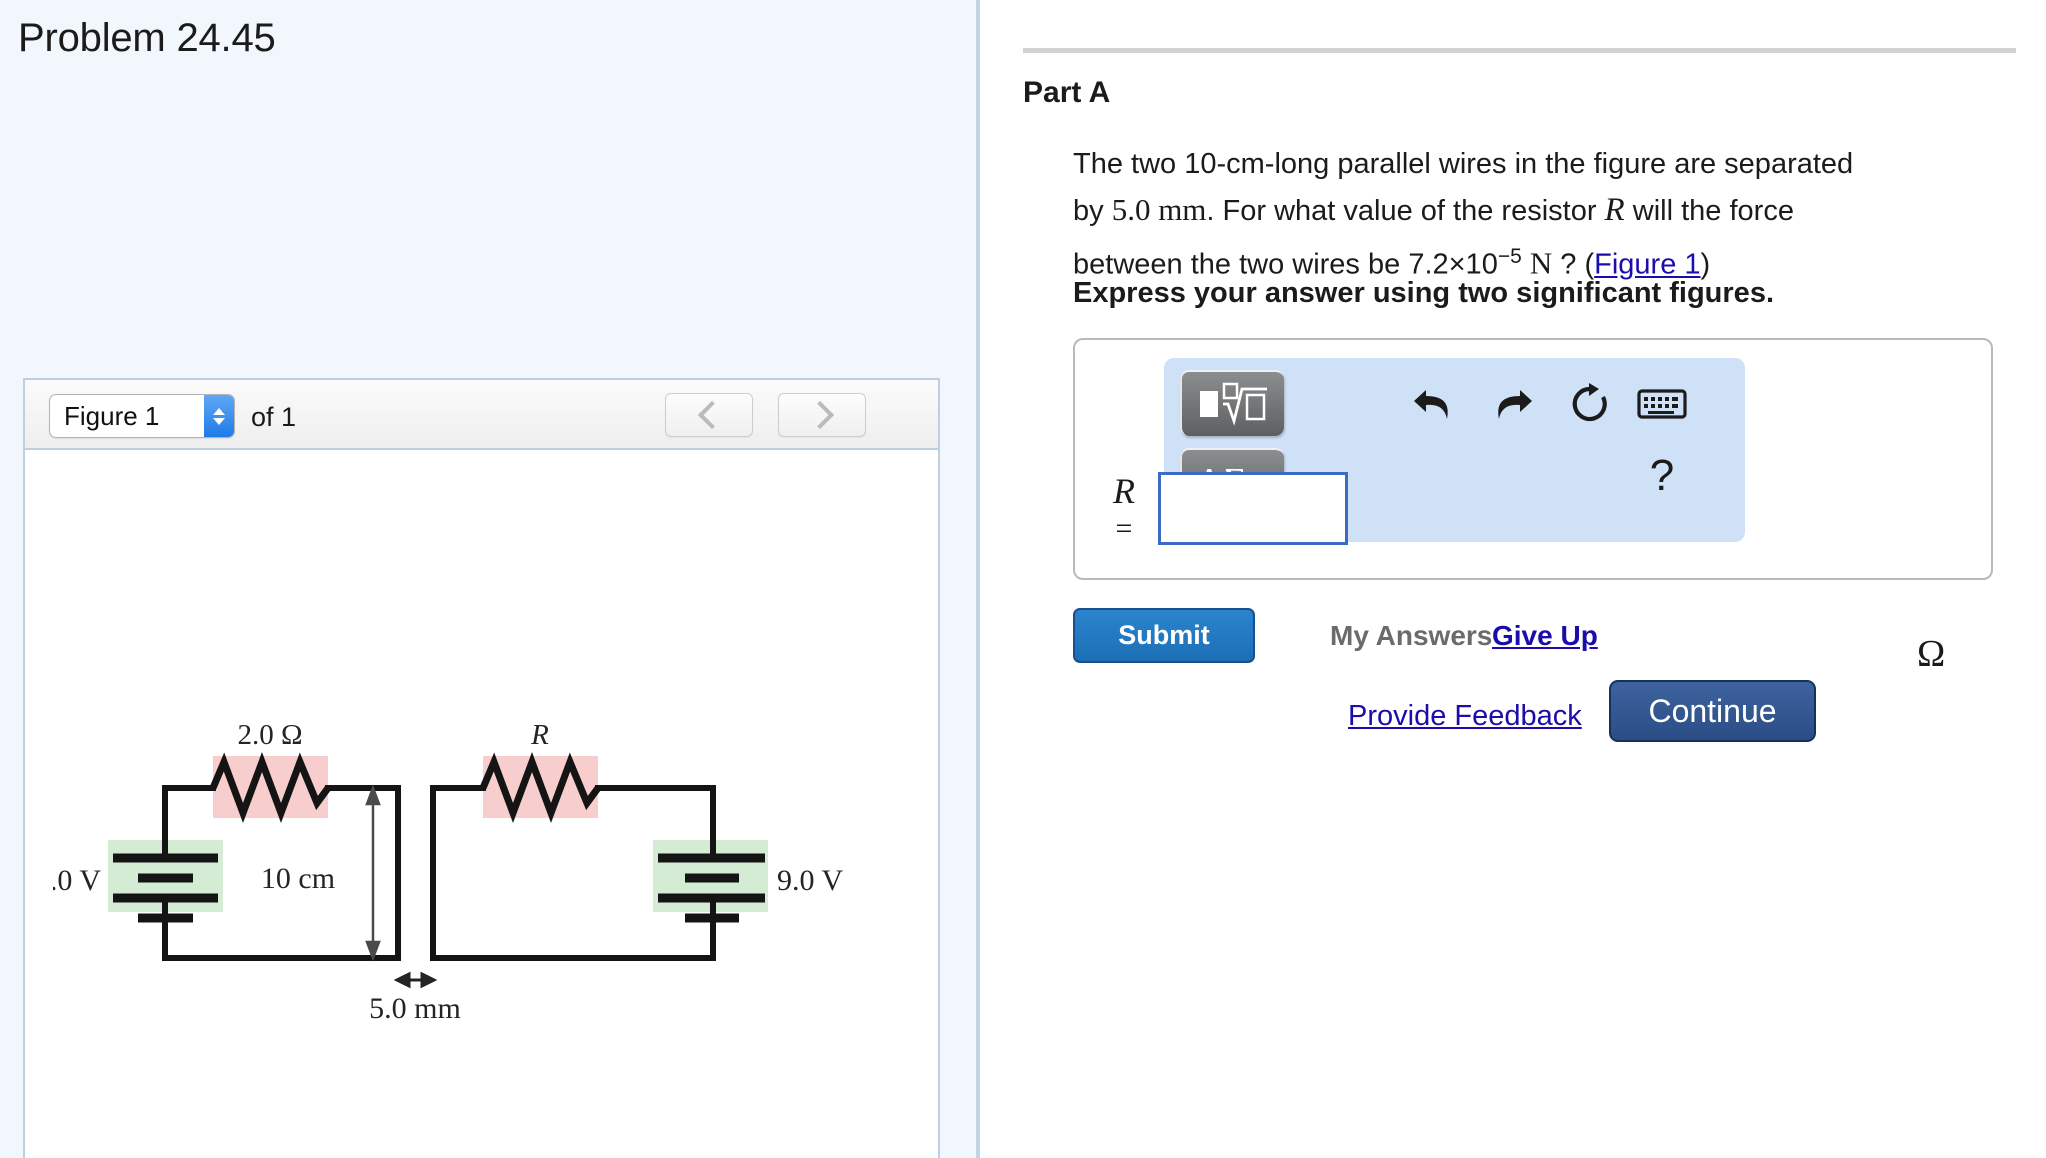 The image size is (2046, 1158). I want to click on answer-unit-label: Ω, so click(1931, 654).